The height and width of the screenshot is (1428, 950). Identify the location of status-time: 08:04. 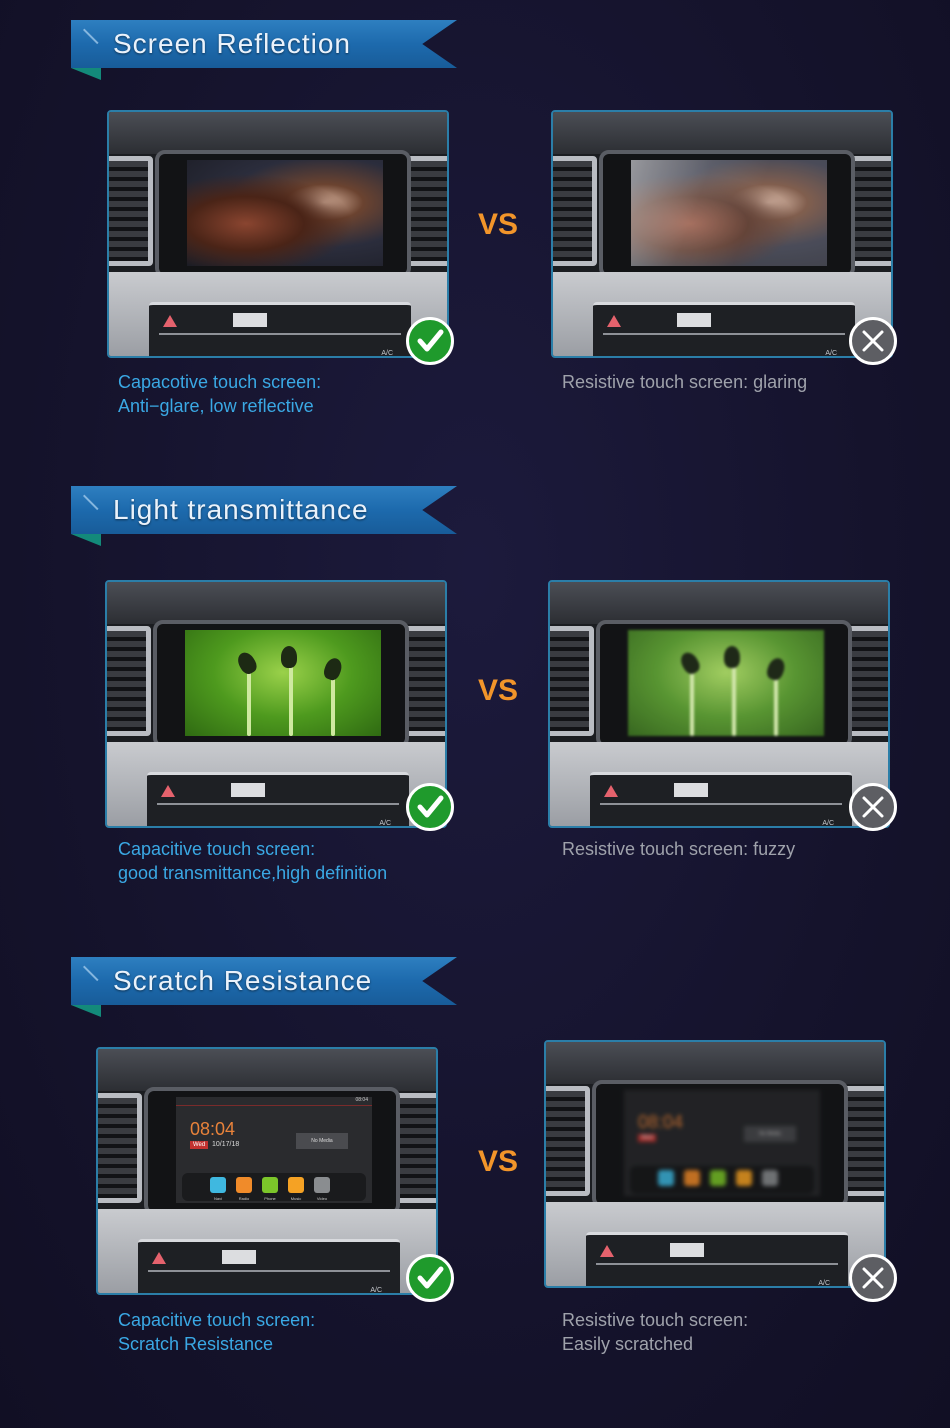
(274, 1101).